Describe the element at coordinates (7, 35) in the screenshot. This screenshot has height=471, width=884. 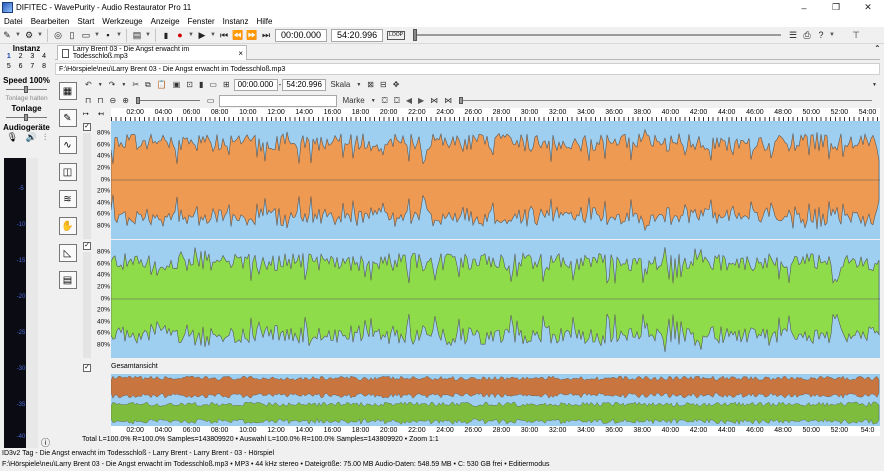
I see `wand-icon: ✎` at that location.